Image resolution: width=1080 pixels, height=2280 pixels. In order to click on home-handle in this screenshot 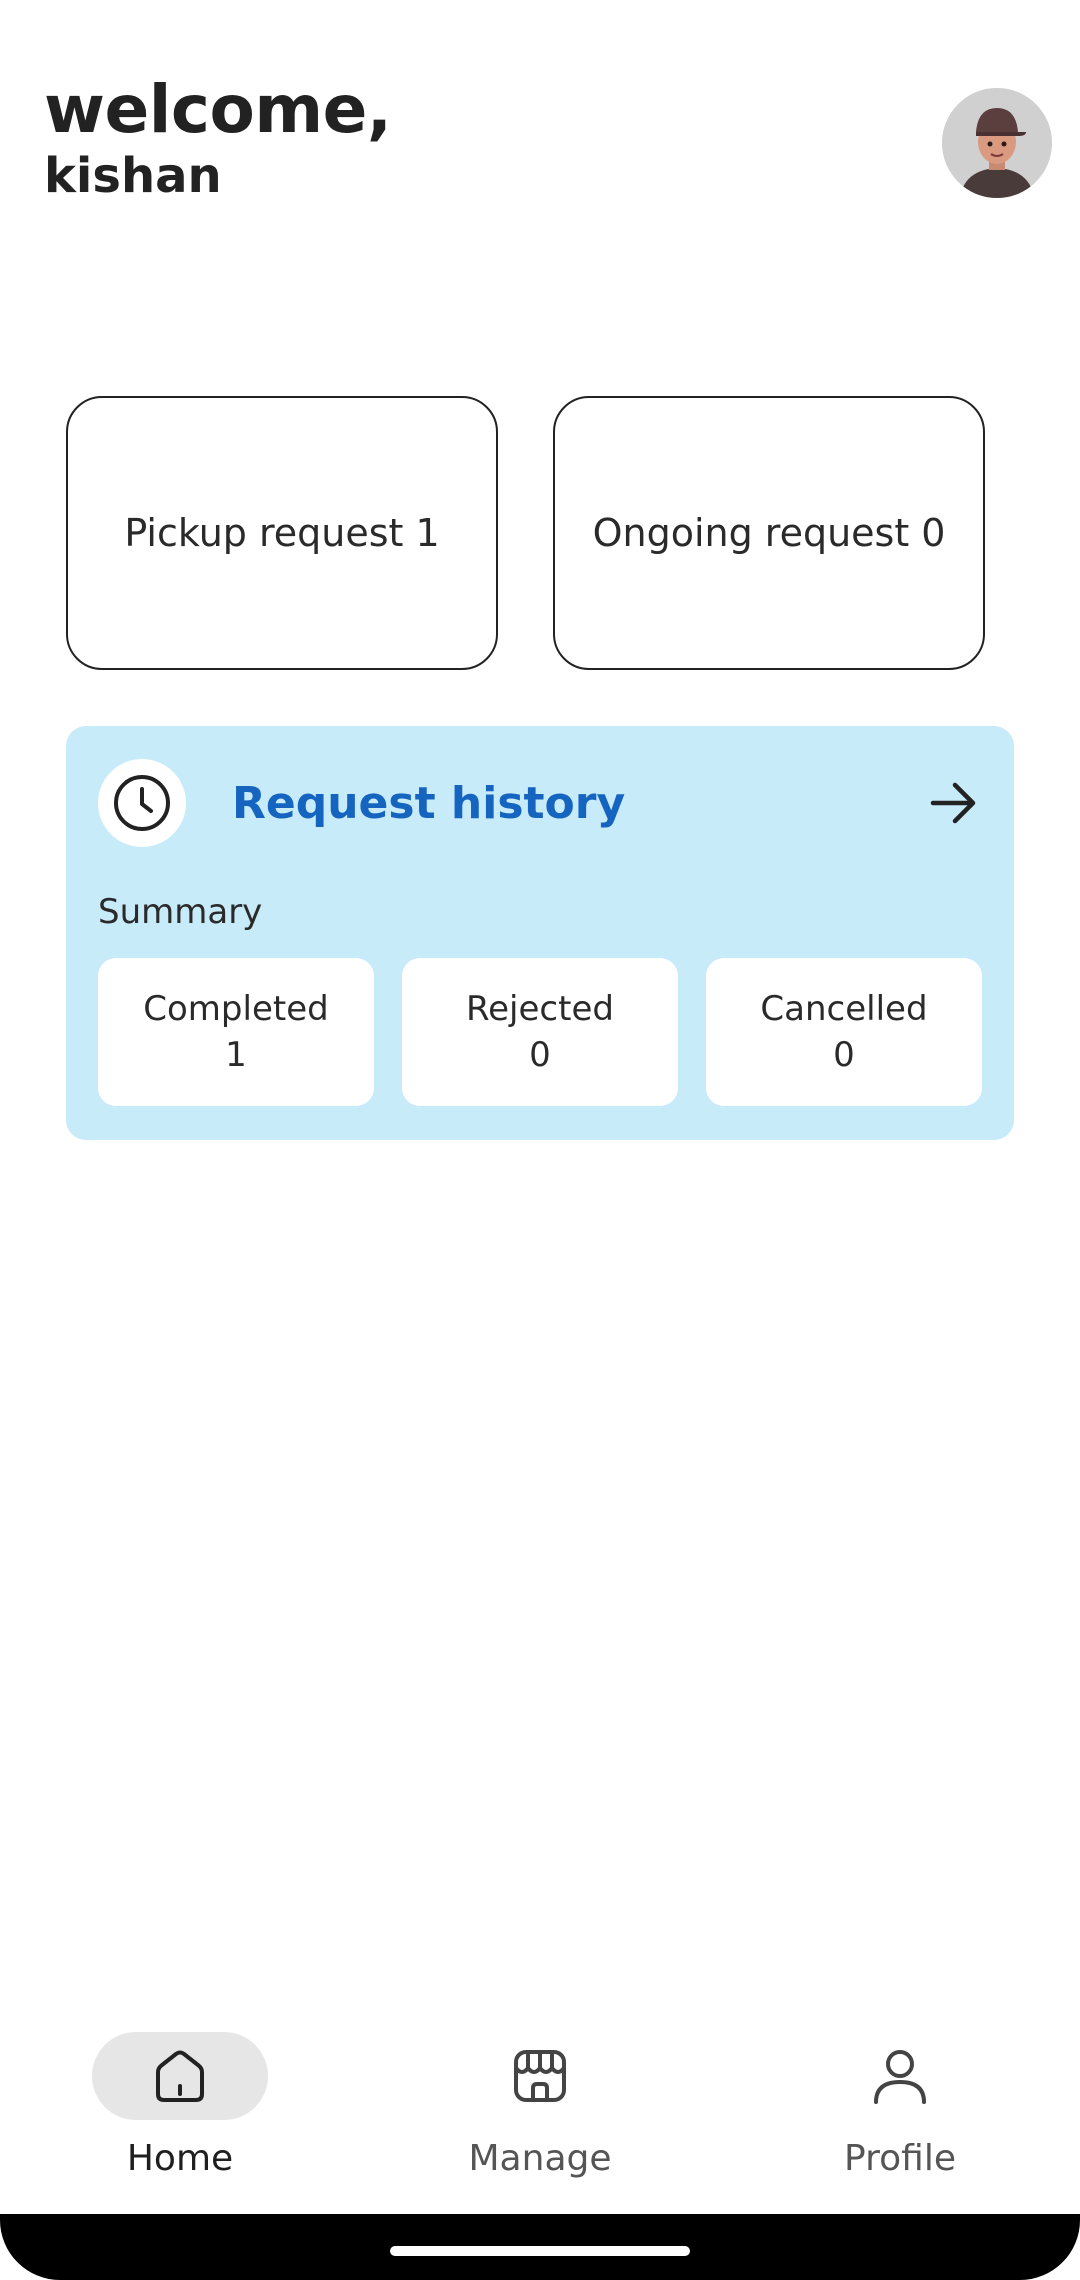, I will do `click(540, 2251)`.